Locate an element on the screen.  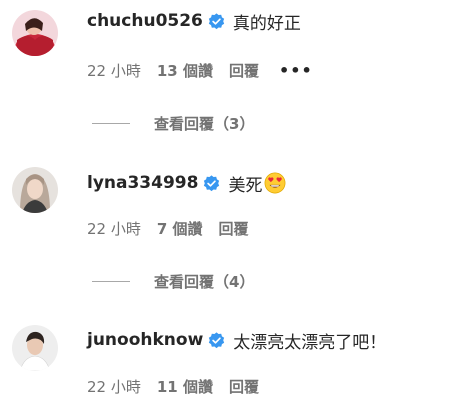
view-replies-button: 查看回覆（3） is located at coordinates (173, 123).